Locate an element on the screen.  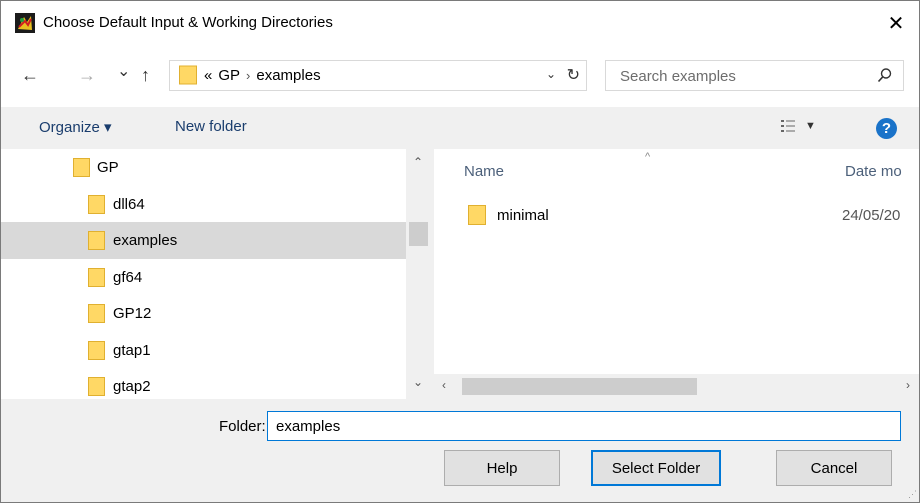
chevron-down-icon: ▼ is located at coordinates (810, 126).